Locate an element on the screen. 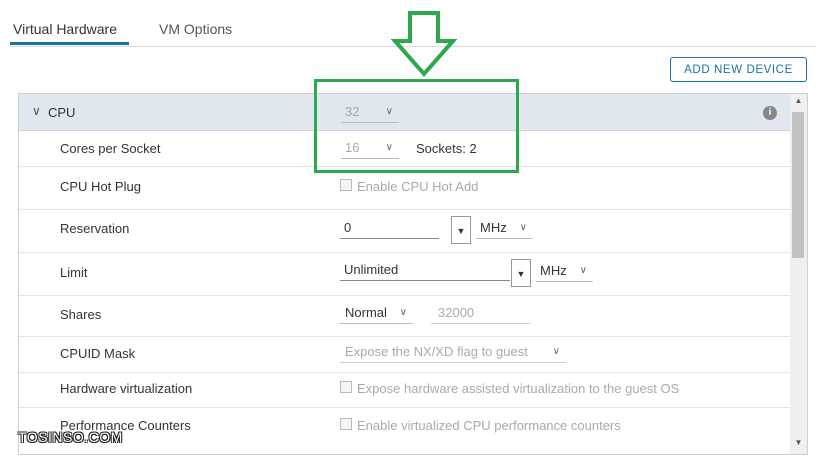 The image size is (821, 458). cpu-hot-add-checkbox is located at coordinates (346, 185).